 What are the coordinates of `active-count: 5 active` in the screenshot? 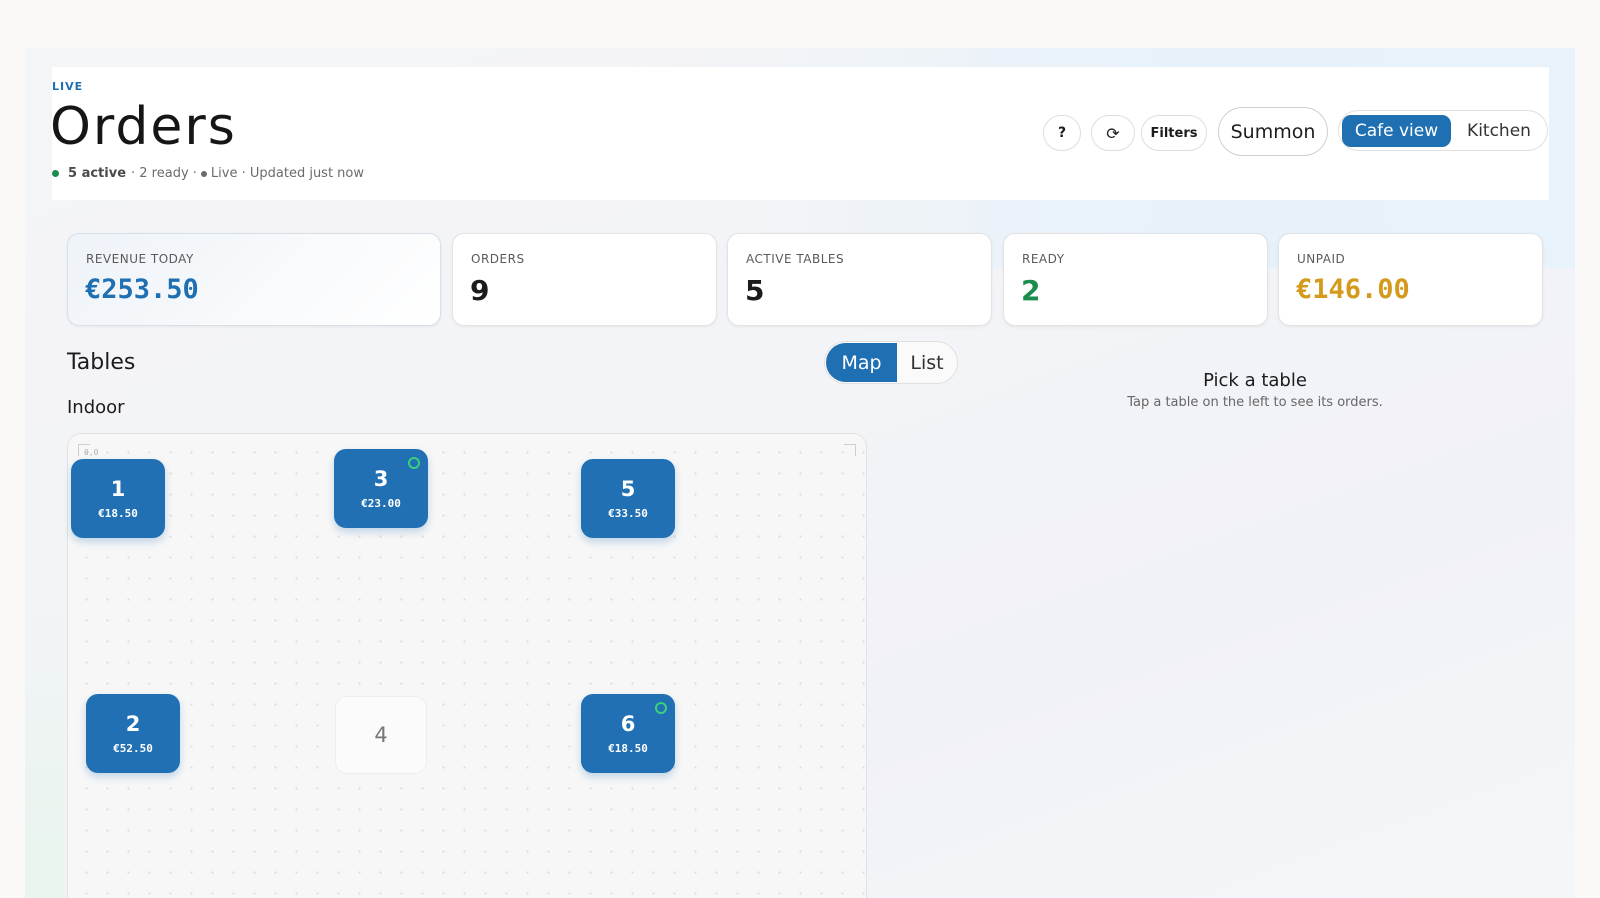 It's located at (97, 173).